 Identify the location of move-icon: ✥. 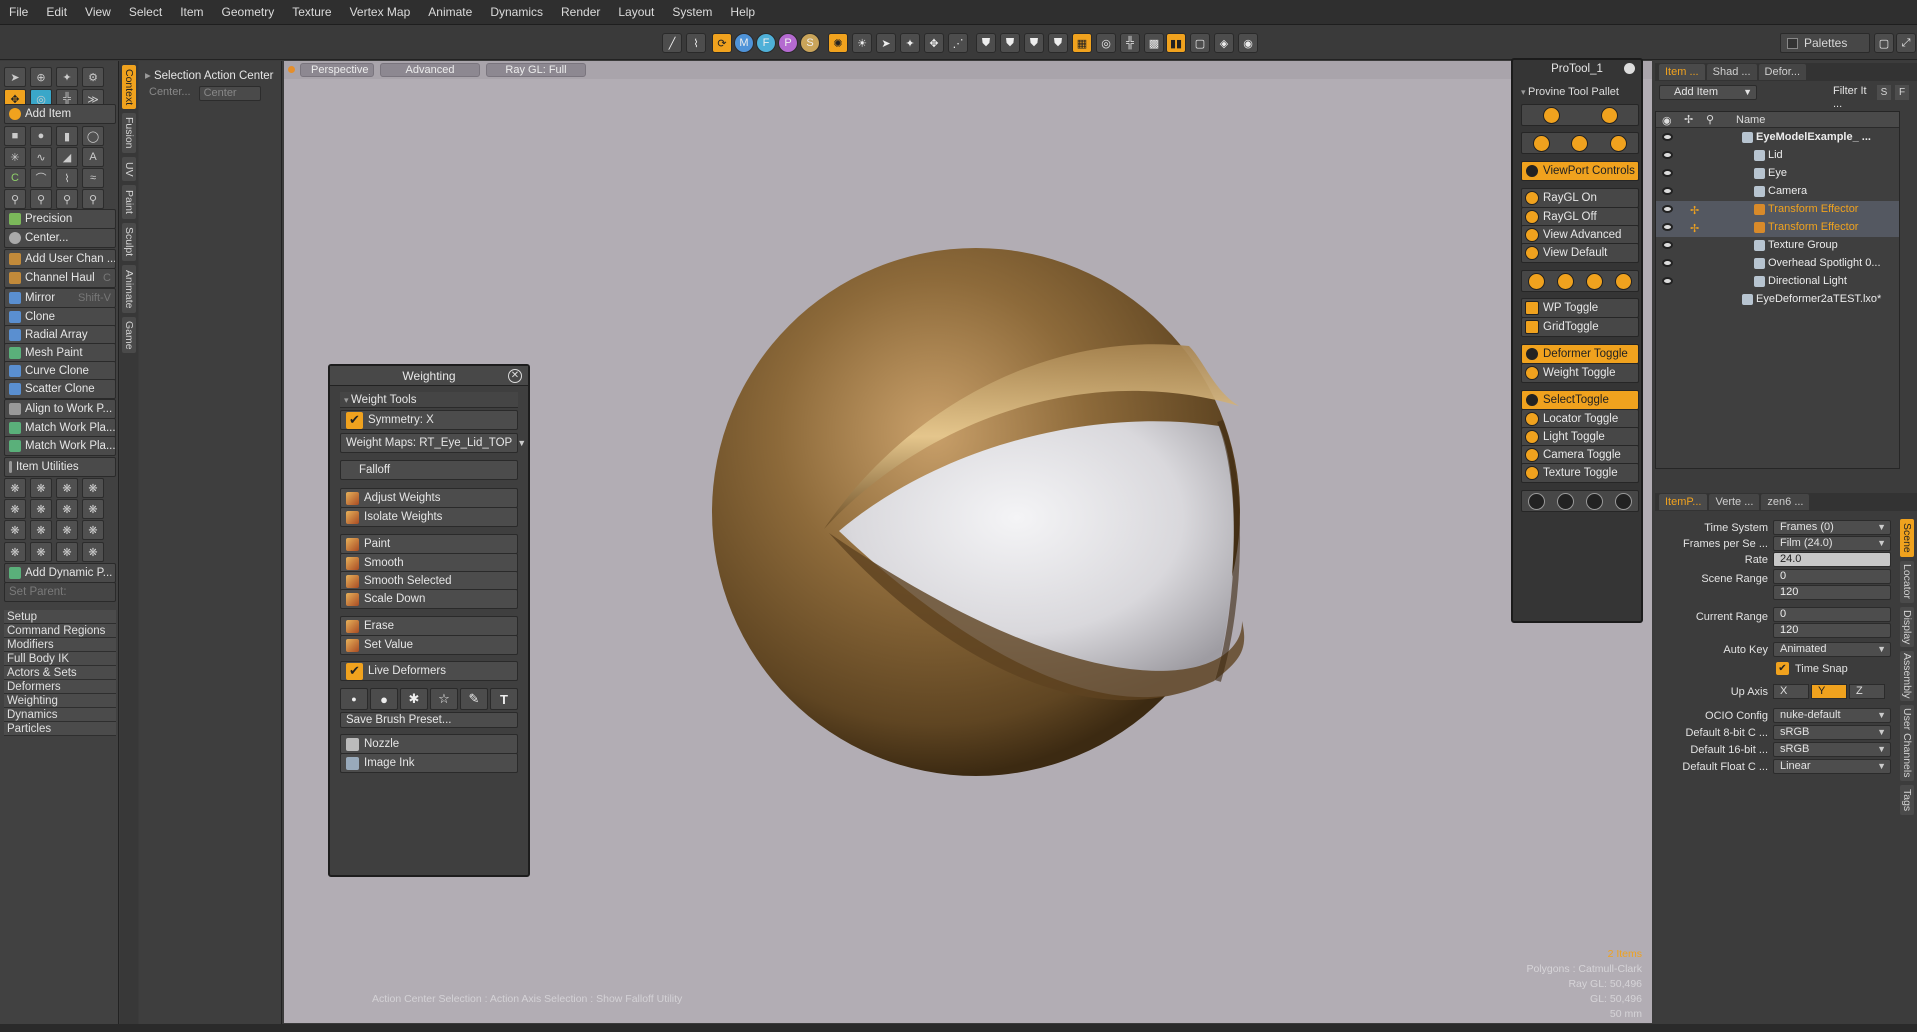
(934, 43).